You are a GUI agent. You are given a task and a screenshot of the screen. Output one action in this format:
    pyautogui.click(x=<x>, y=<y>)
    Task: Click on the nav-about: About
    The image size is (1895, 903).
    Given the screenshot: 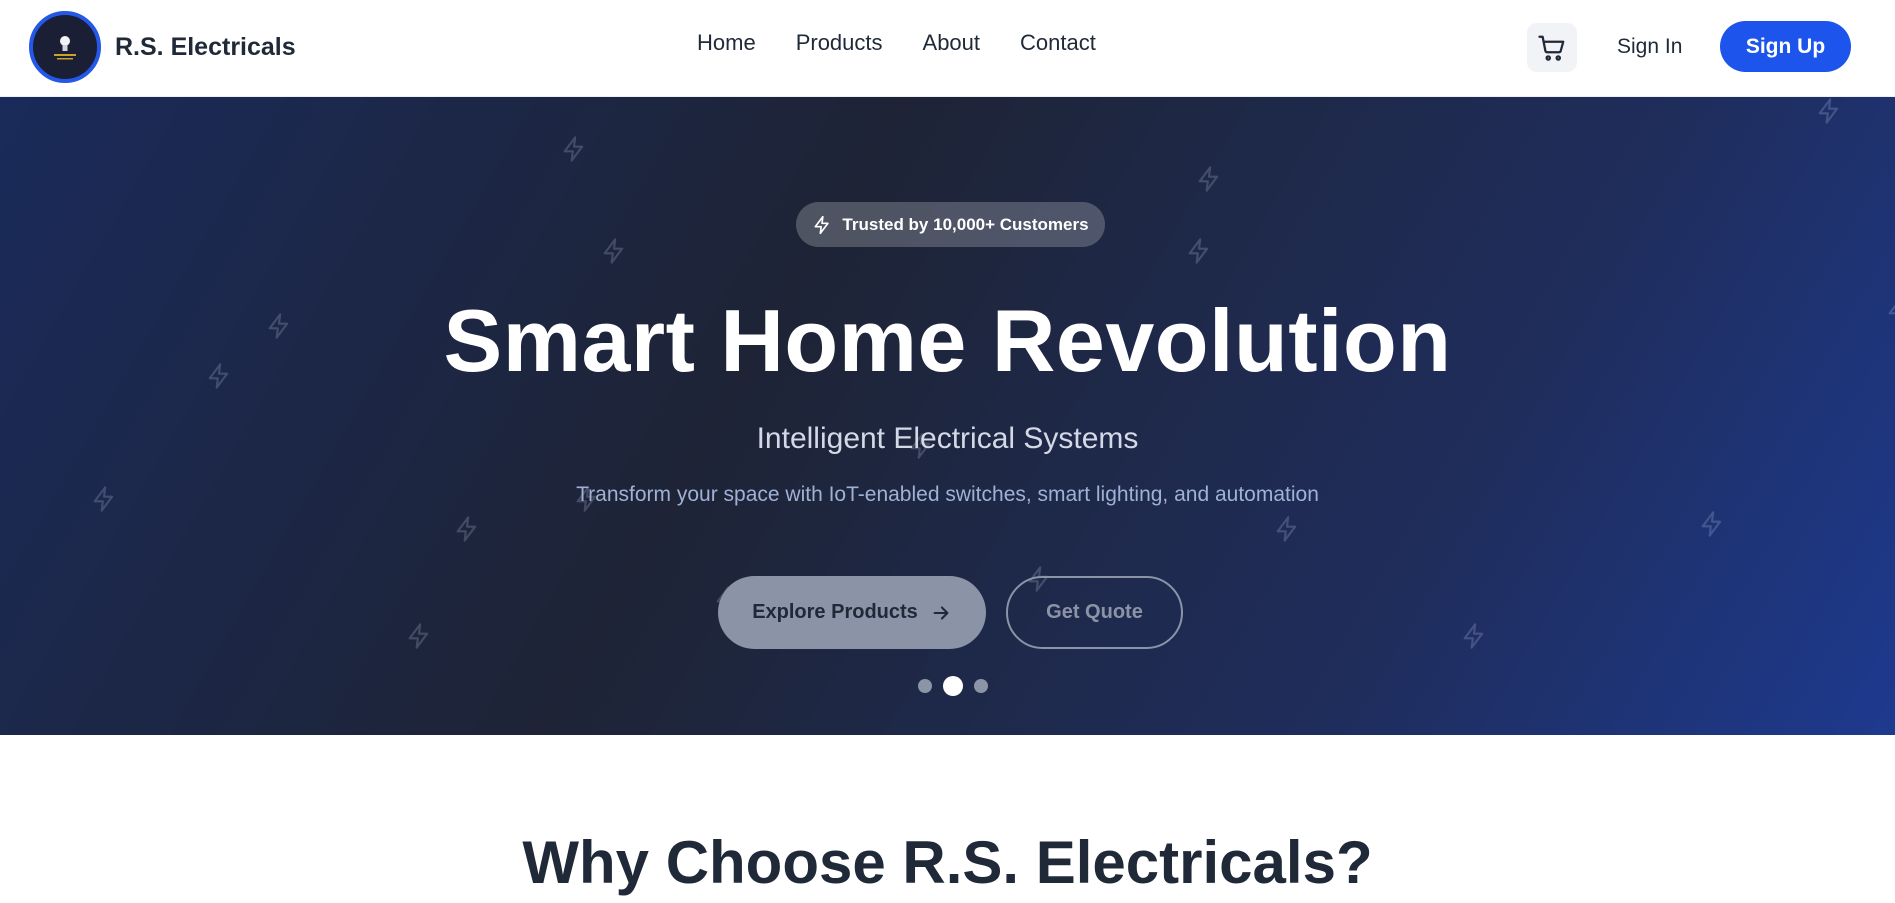 What is the action you would take?
    pyautogui.click(x=952, y=43)
    